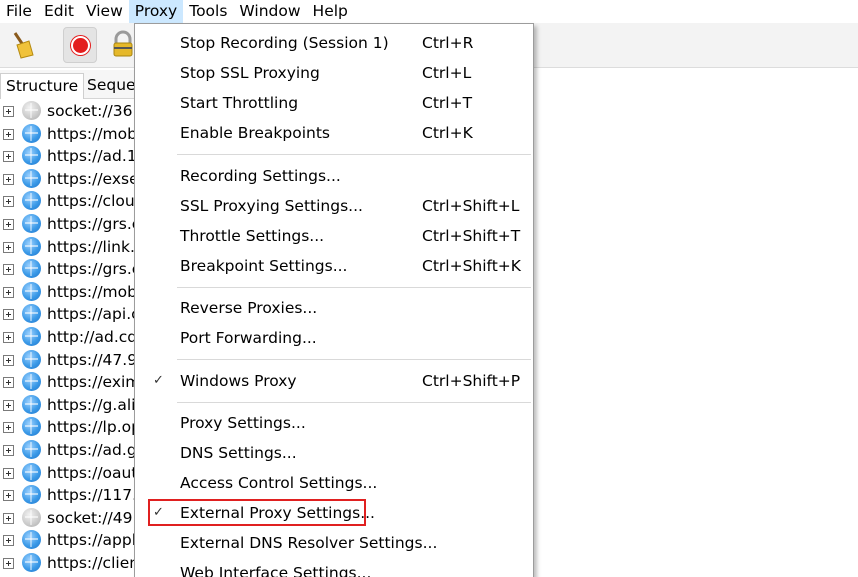 The height and width of the screenshot is (577, 858). What do you see at coordinates (59, 11) in the screenshot?
I see `menu-edit: Edit` at bounding box center [59, 11].